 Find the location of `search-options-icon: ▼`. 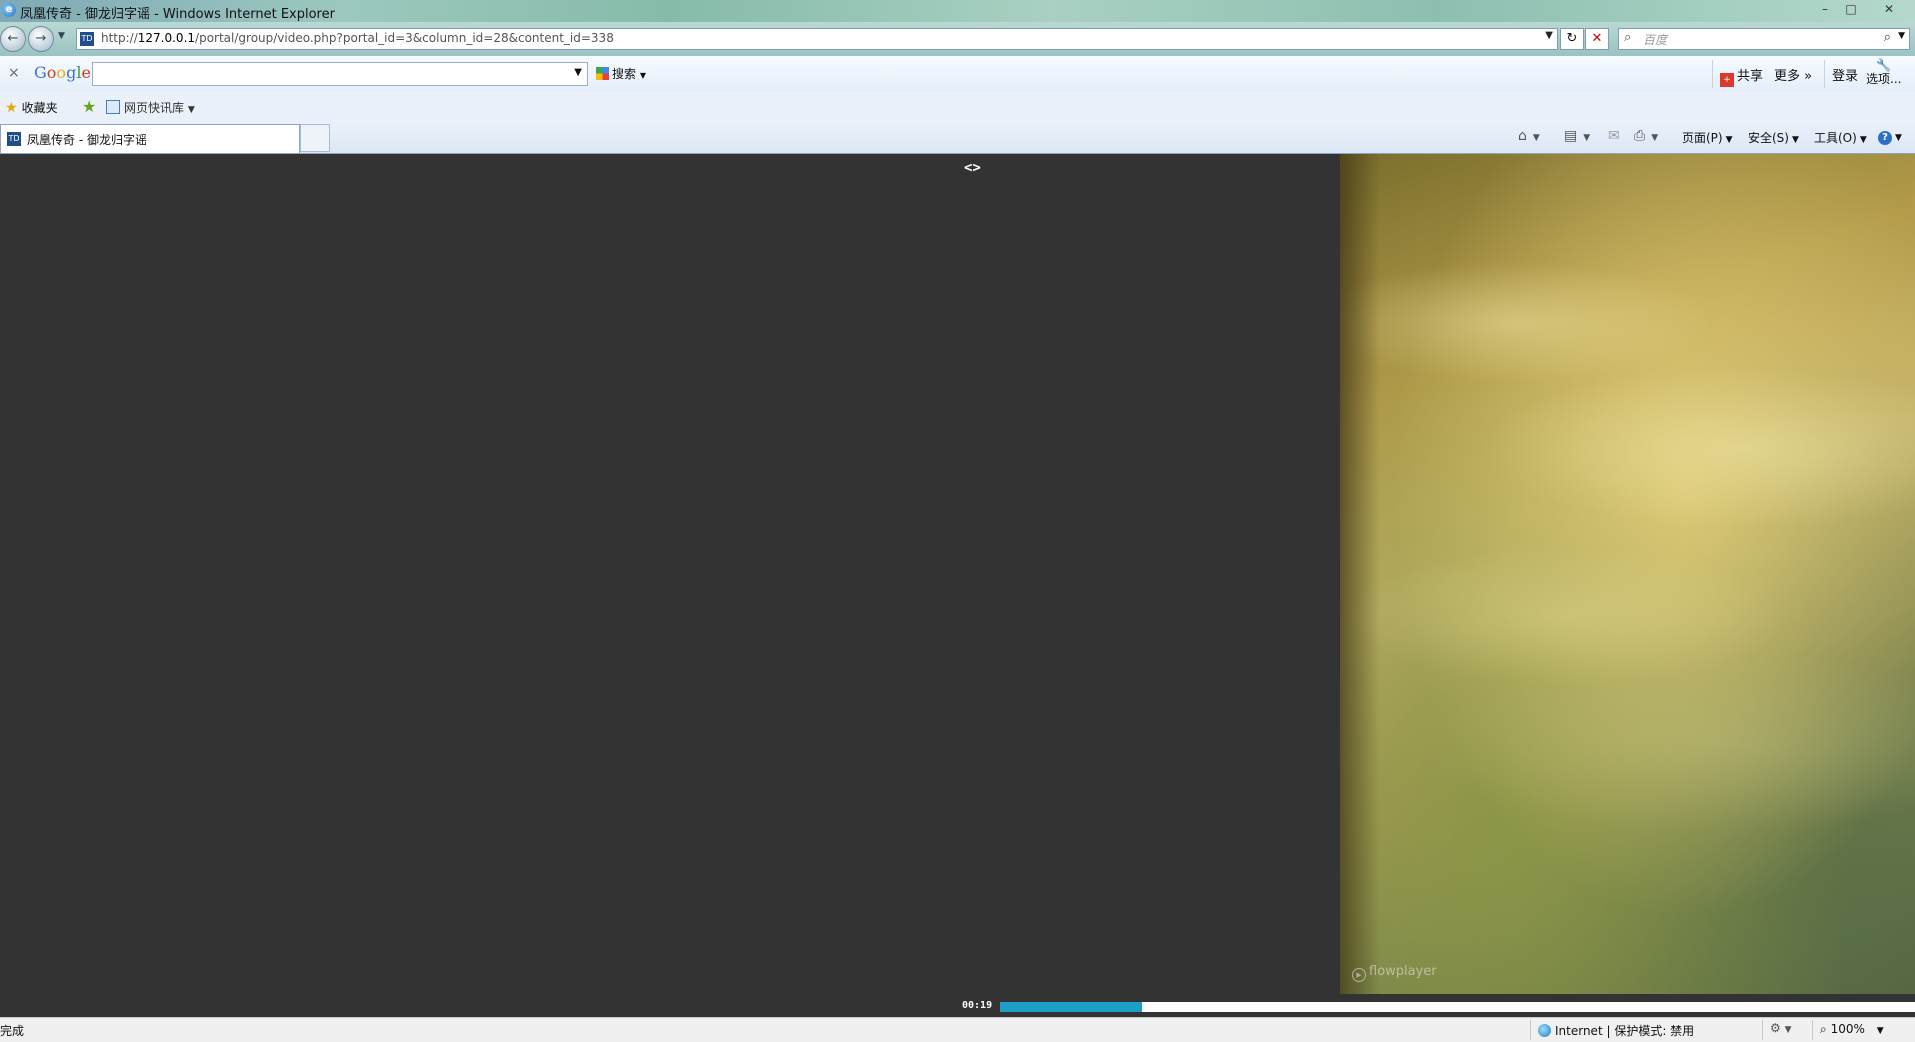

search-options-icon: ▼ is located at coordinates (1901, 36).